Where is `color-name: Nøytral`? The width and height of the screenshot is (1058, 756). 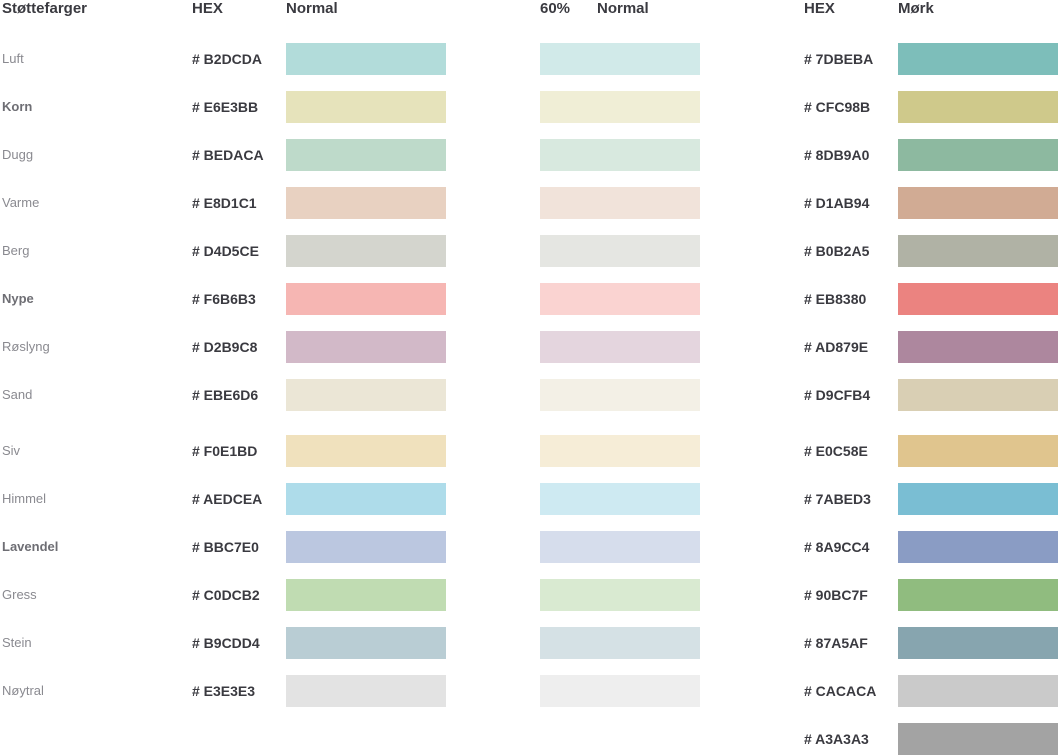 color-name: Nøytral is located at coordinates (23, 690).